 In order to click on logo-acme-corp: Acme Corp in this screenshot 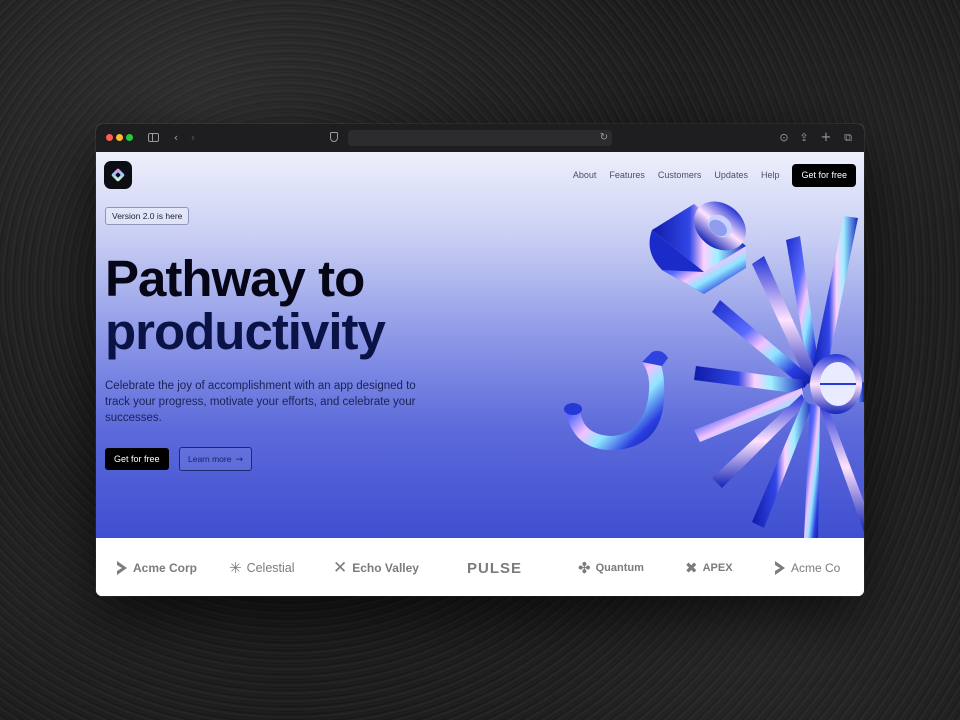, I will do `click(156, 568)`.